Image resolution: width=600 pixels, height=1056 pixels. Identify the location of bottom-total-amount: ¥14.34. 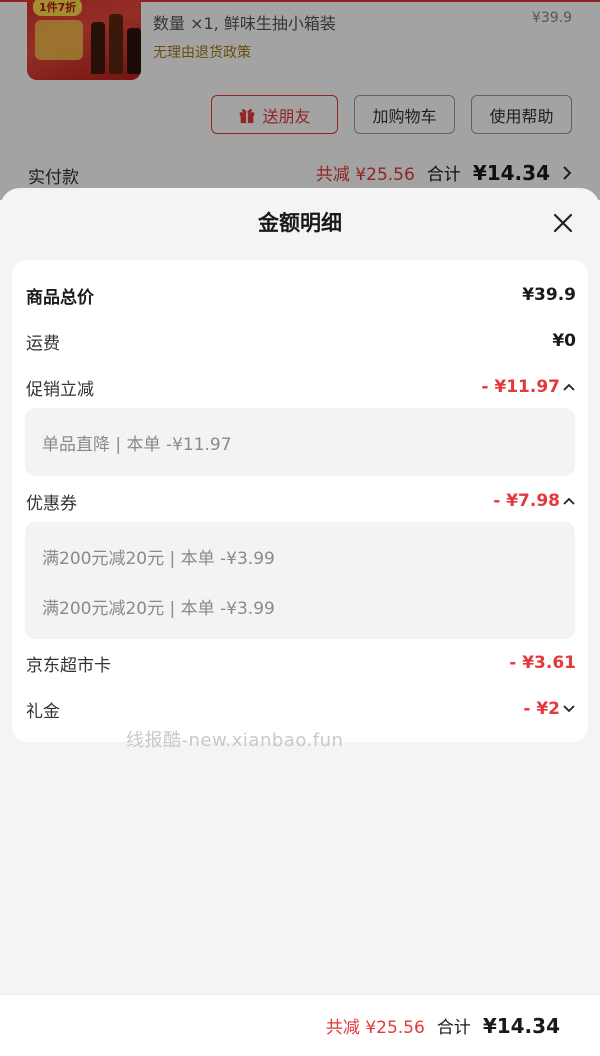
(521, 1026).